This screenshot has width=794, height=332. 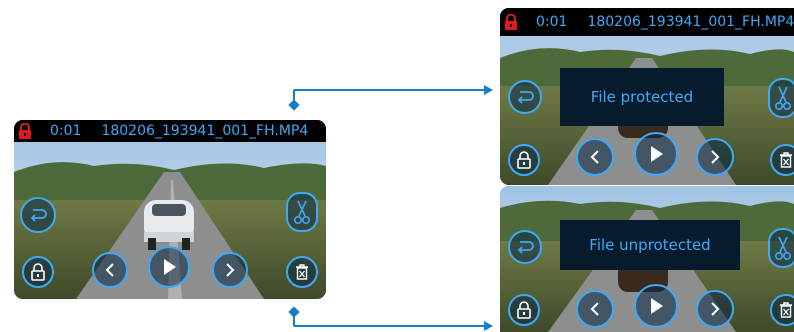 I want to click on status-message: File unprotected, so click(x=650, y=245).